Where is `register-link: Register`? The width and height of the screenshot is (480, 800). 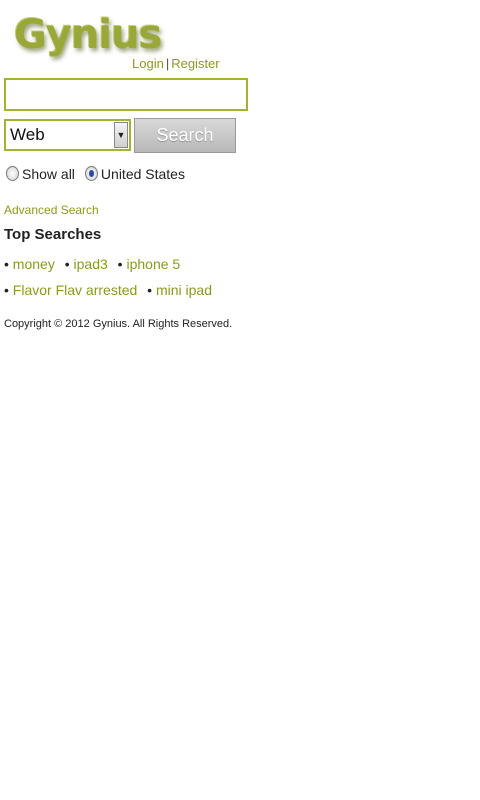 register-link: Register is located at coordinates (195, 63).